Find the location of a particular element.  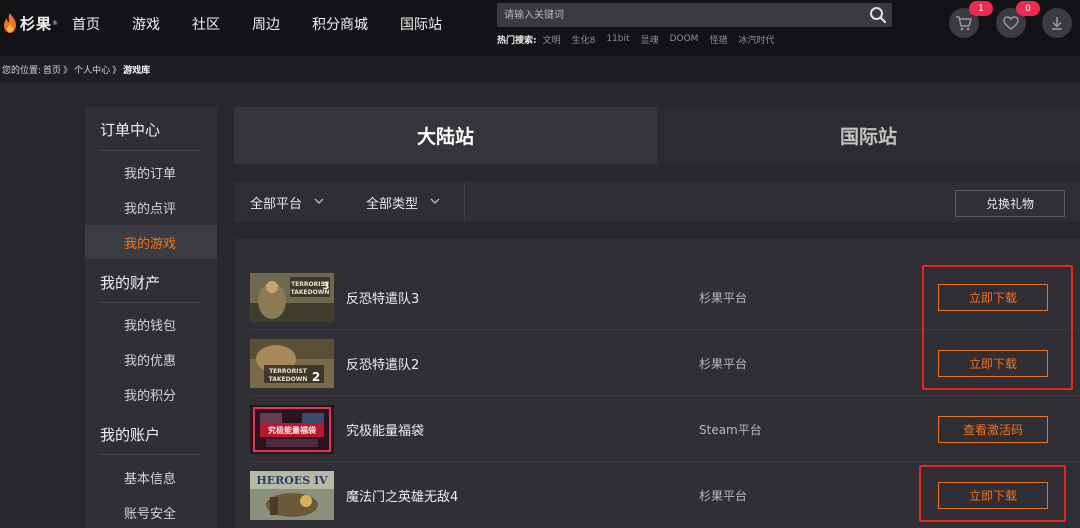

sidebar-item-my-games: 我的游戏 is located at coordinates (151, 242).